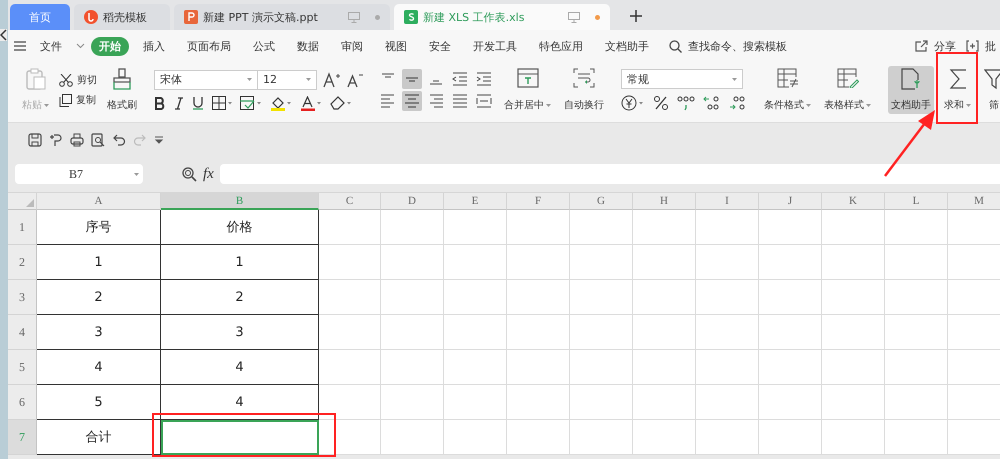 This screenshot has width=1000, height=459. I want to click on number-format-field: 常规, so click(682, 79).